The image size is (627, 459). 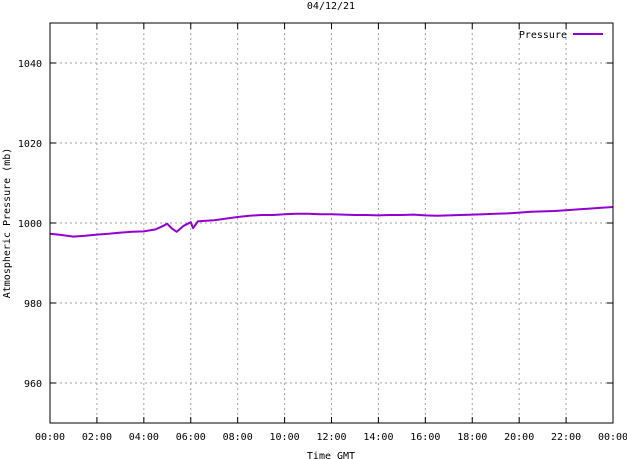 I want to click on y-tick-label: 1000, so click(x=30, y=224).